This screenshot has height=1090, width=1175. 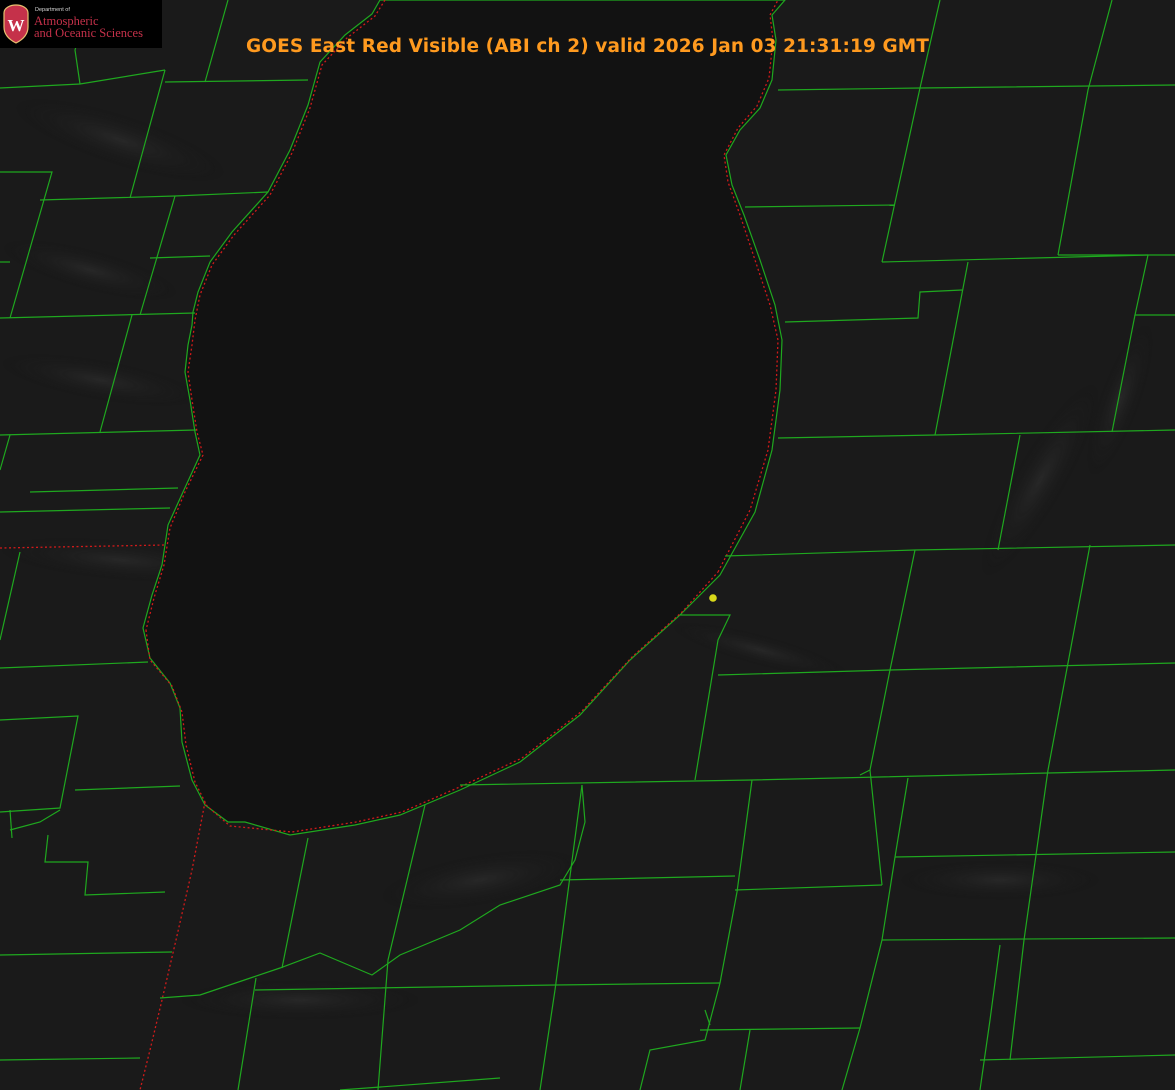 What do you see at coordinates (52, 10) in the screenshot?
I see `logo-department: Department of` at bounding box center [52, 10].